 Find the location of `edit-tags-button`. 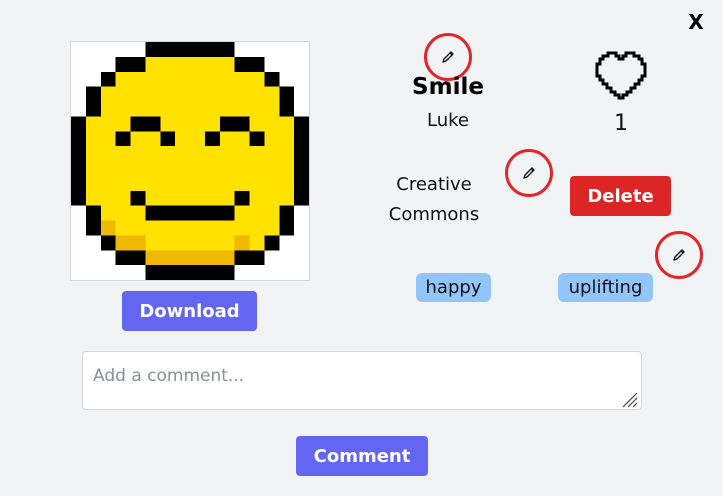

edit-tags-button is located at coordinates (679, 255).